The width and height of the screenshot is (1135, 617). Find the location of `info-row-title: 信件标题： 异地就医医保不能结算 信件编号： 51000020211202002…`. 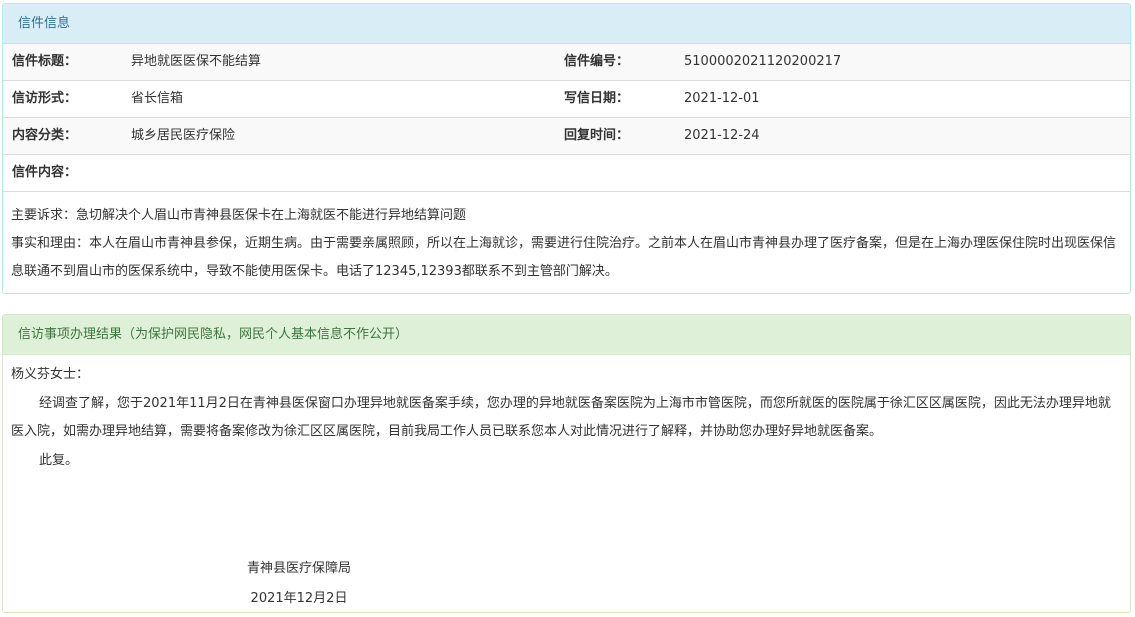

info-row-title: 信件标题： 异地就医医保不能结算 信件编号： 51000020211202002… is located at coordinates (566, 62).